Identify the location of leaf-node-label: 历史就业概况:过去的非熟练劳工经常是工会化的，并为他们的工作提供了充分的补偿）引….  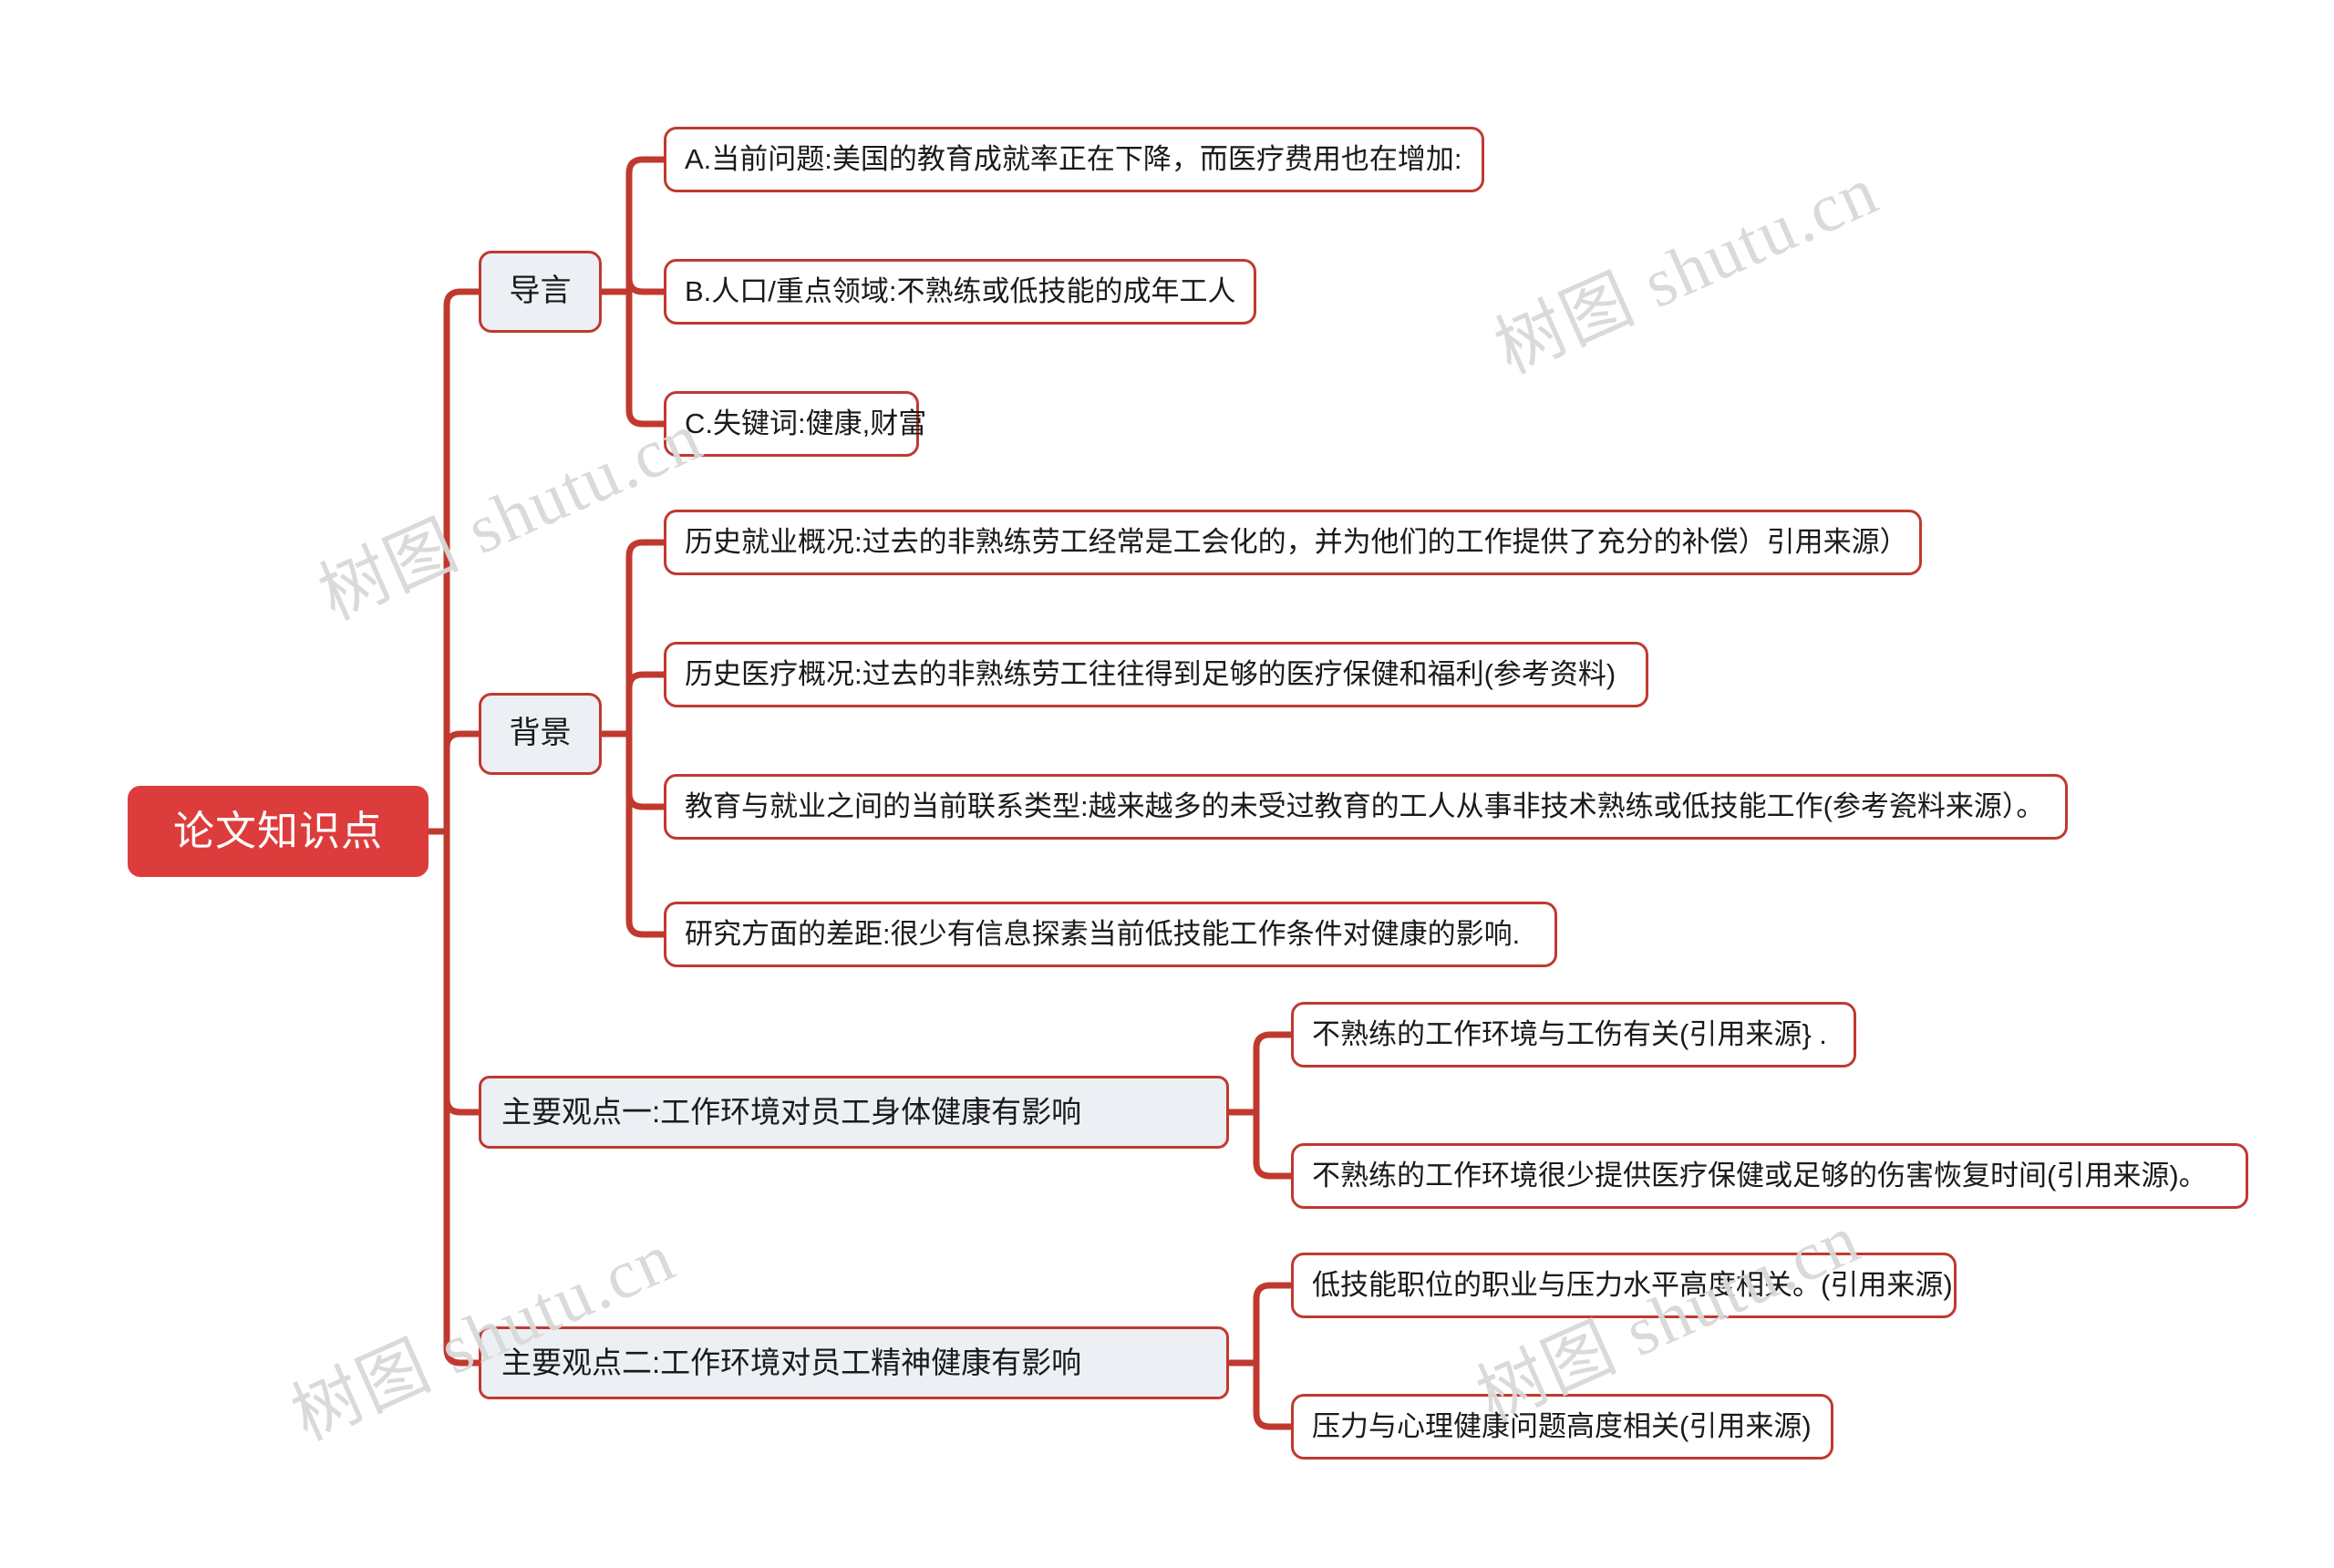
(1296, 541).